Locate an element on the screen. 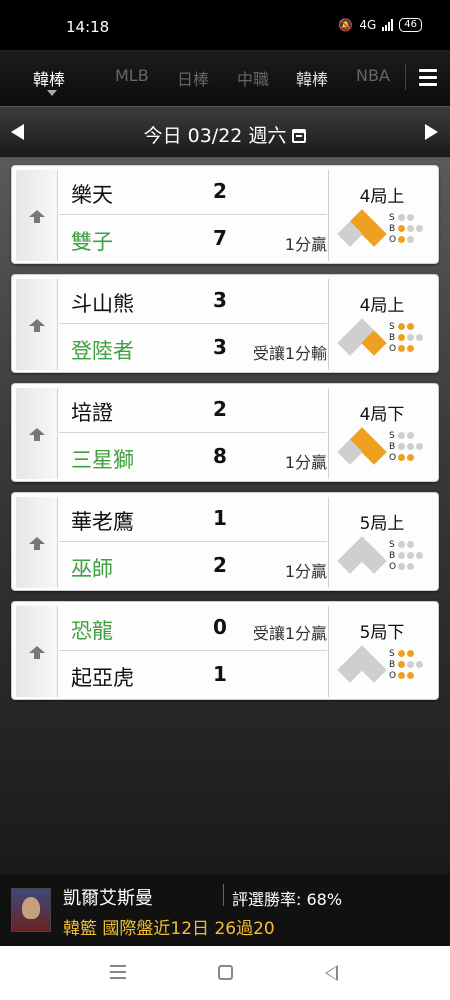  team-name: 恐龍 is located at coordinates (92, 631).